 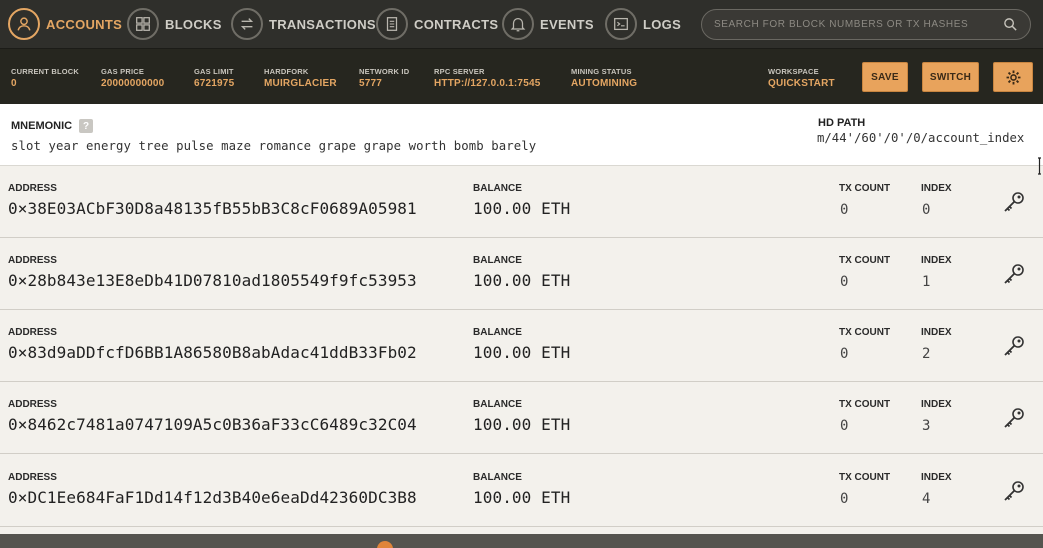 I want to click on gas-limit-value: 6721975, so click(x=214, y=83).